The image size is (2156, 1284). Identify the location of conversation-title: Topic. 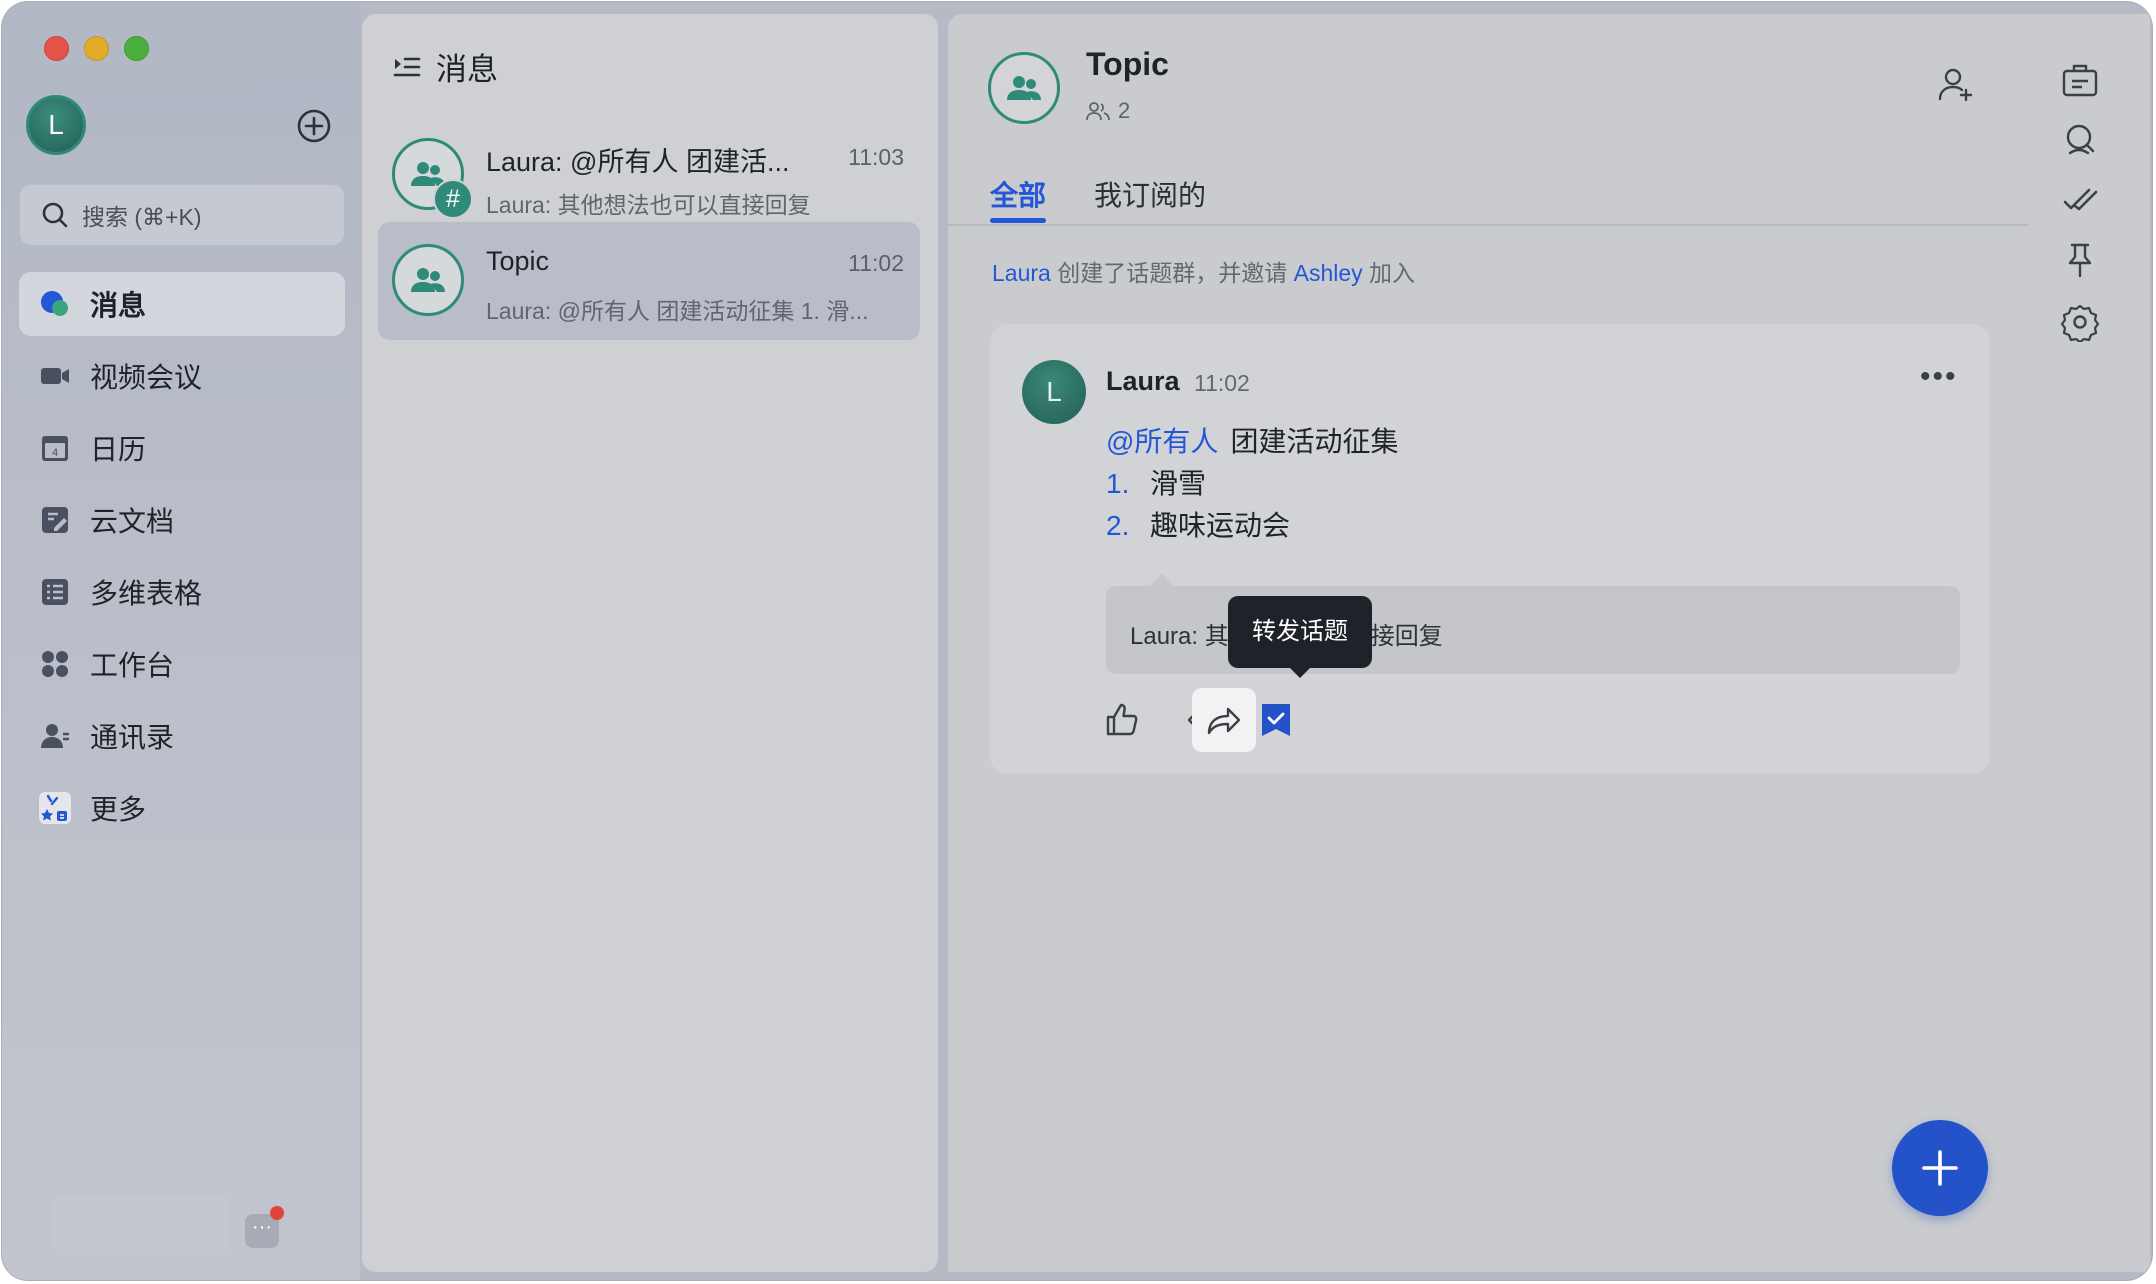
(1127, 64).